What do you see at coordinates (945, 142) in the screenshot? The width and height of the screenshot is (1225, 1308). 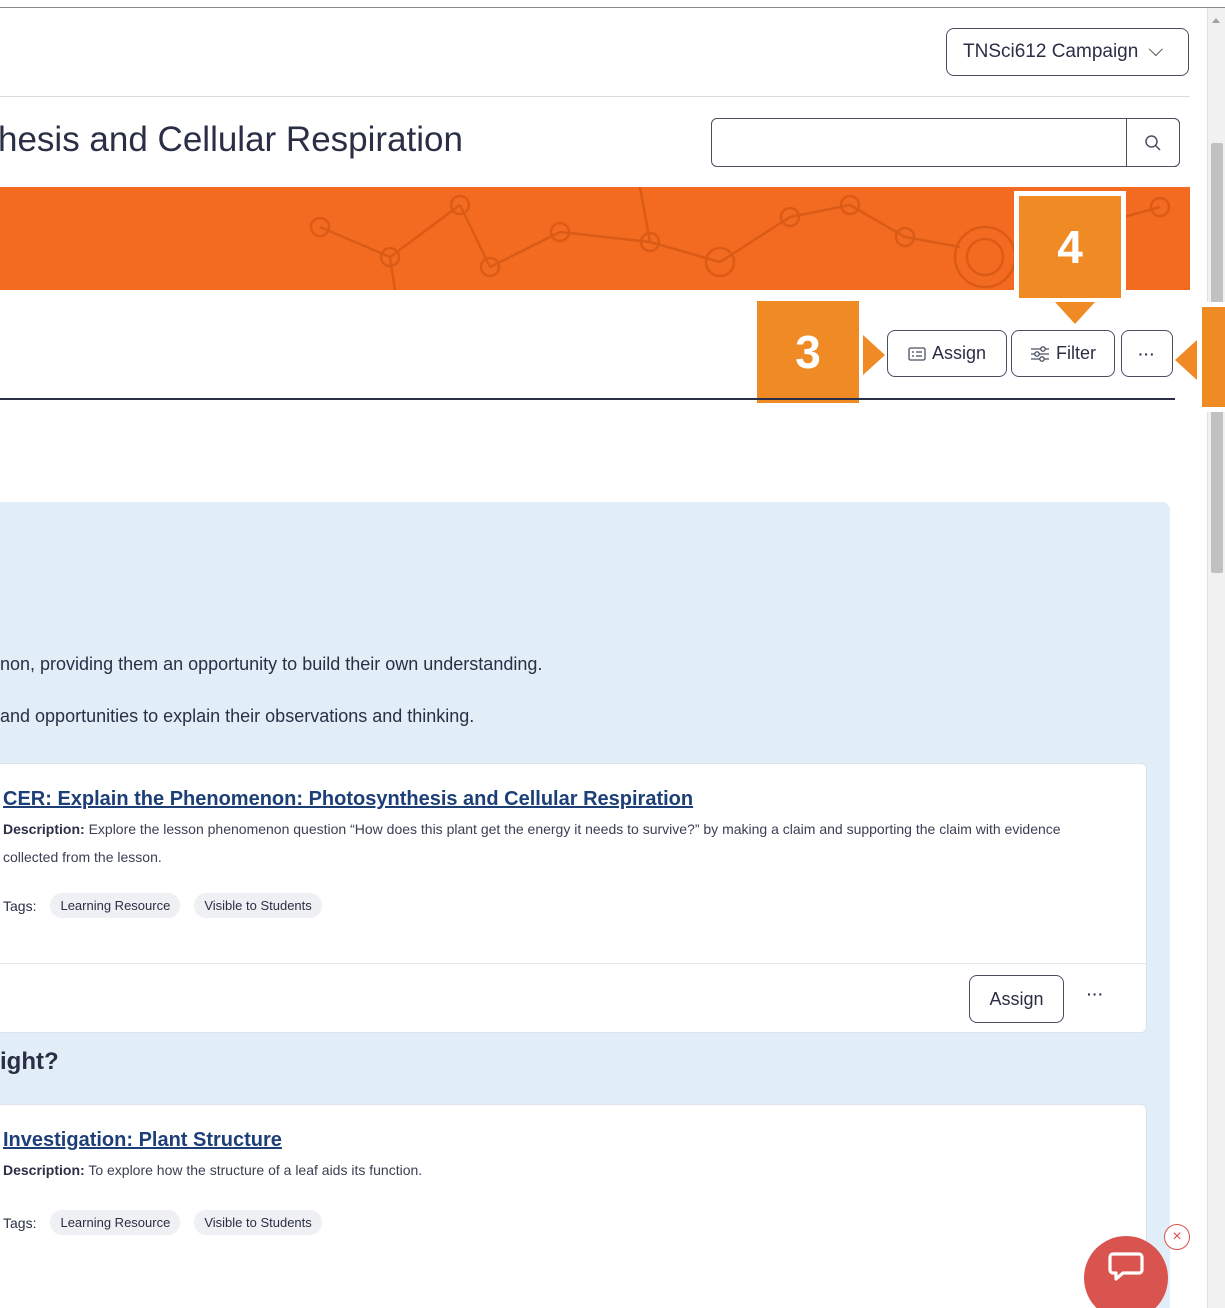 I see `search-input` at bounding box center [945, 142].